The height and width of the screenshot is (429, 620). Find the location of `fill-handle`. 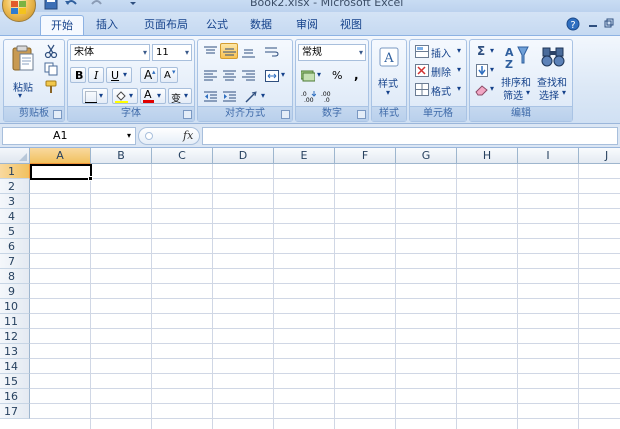

fill-handle is located at coordinates (90, 178).